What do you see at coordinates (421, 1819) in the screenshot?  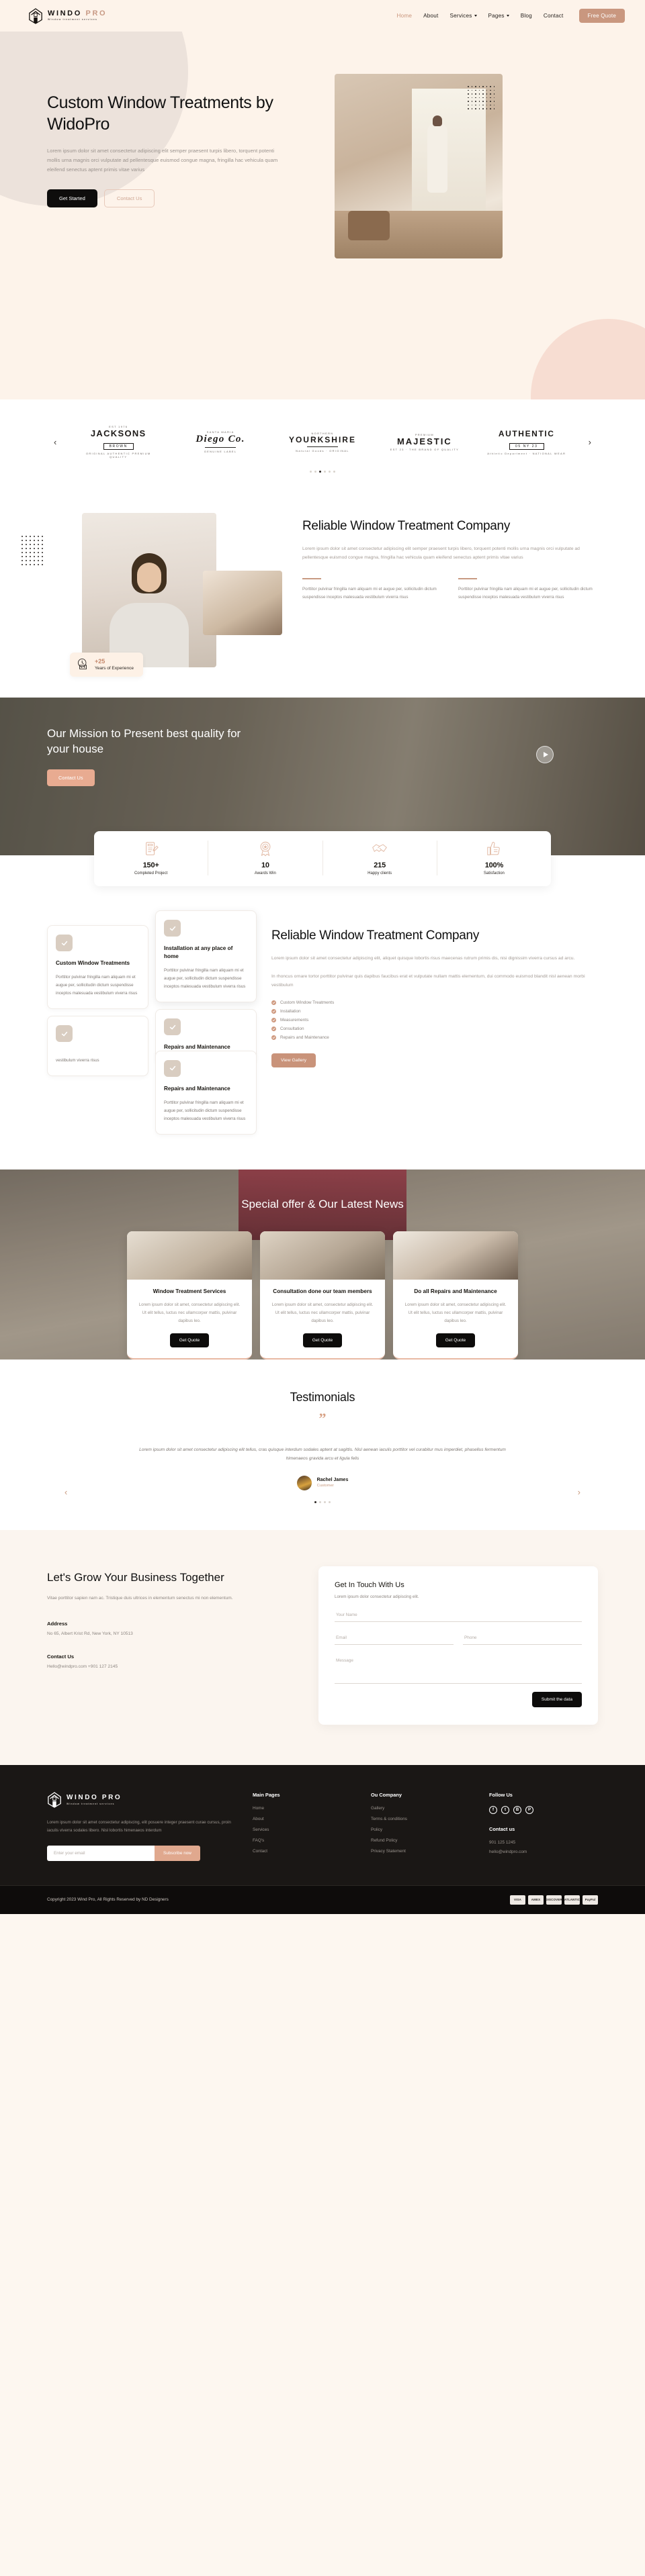 I see `footer-link: Terms & conditions` at bounding box center [421, 1819].